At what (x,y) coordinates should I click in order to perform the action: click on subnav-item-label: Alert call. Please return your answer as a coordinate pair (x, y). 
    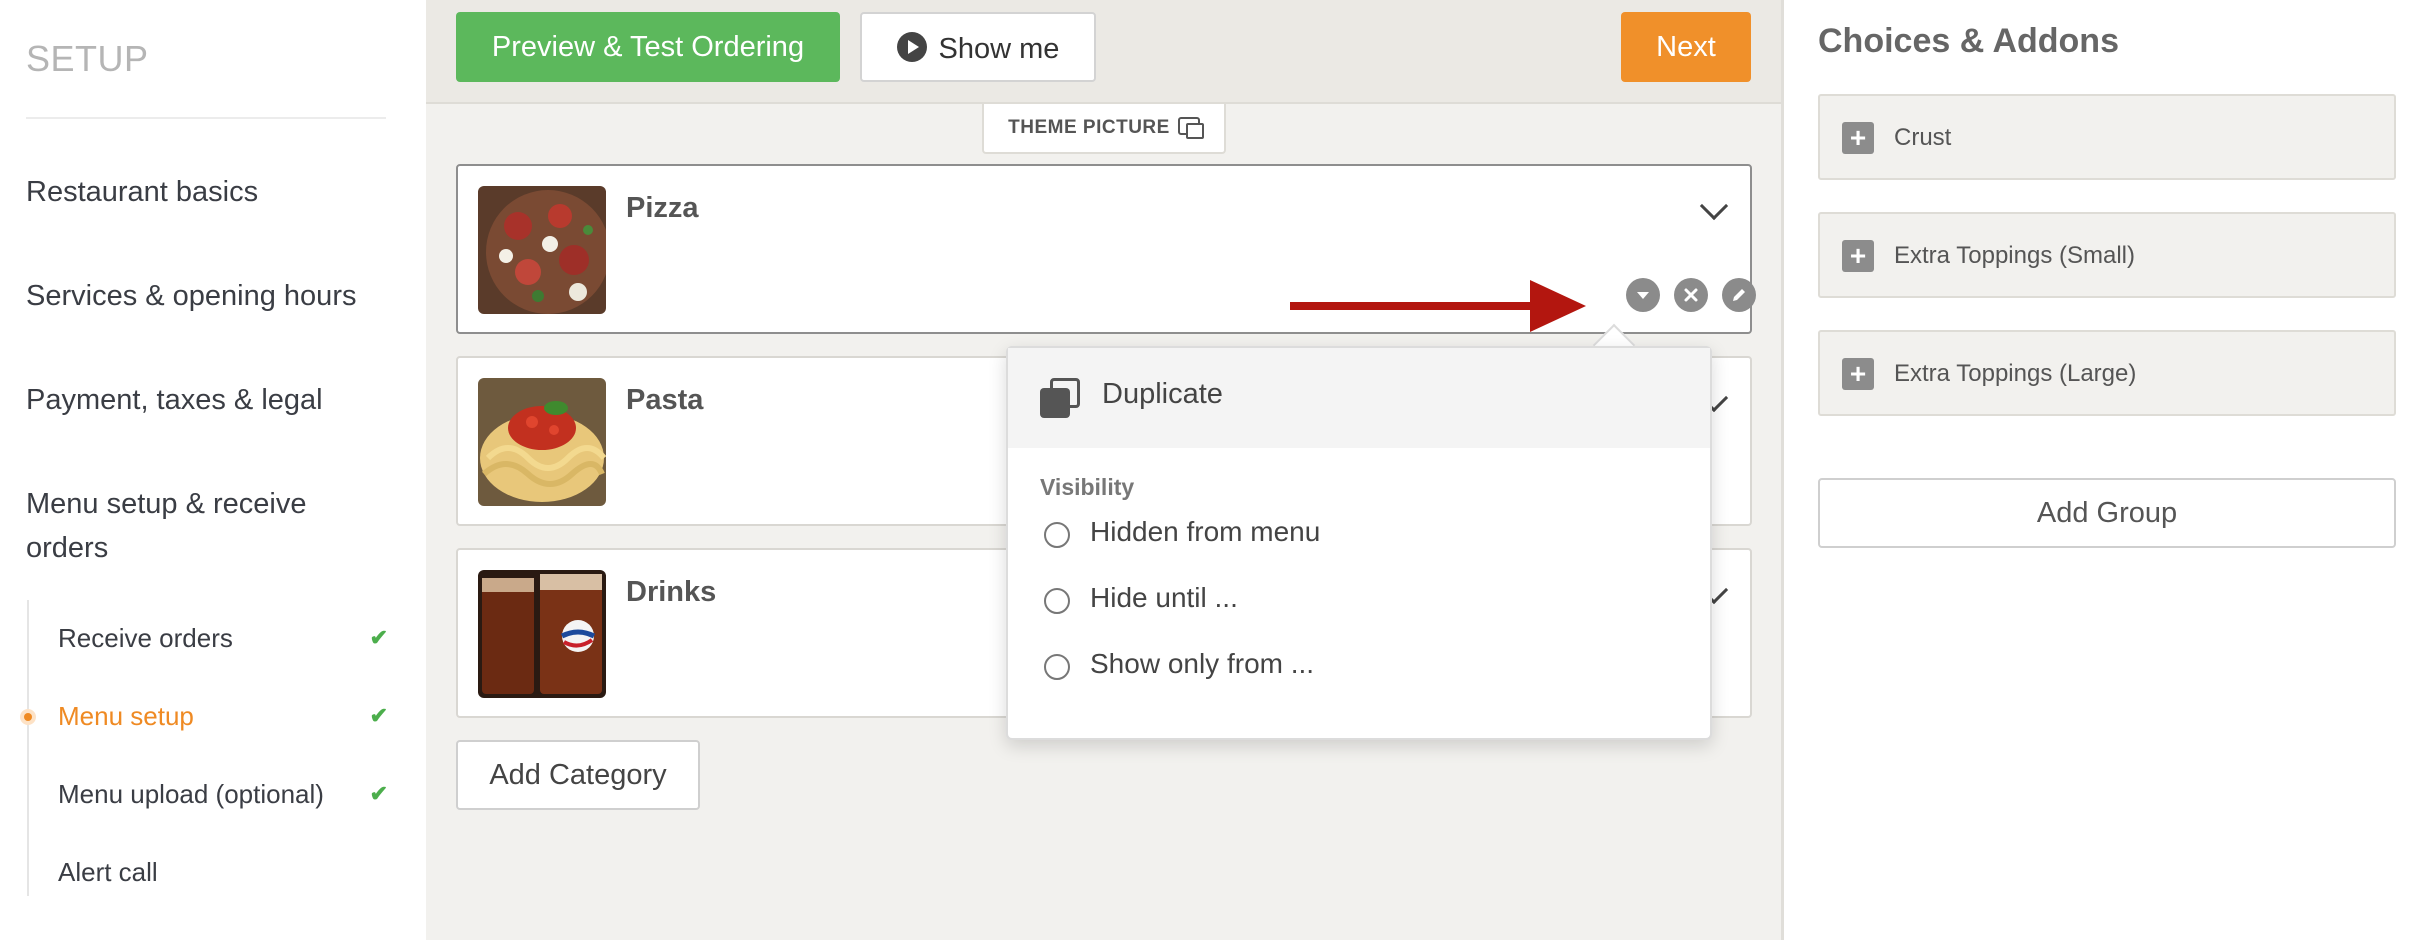
    Looking at the image, I should click on (108, 872).